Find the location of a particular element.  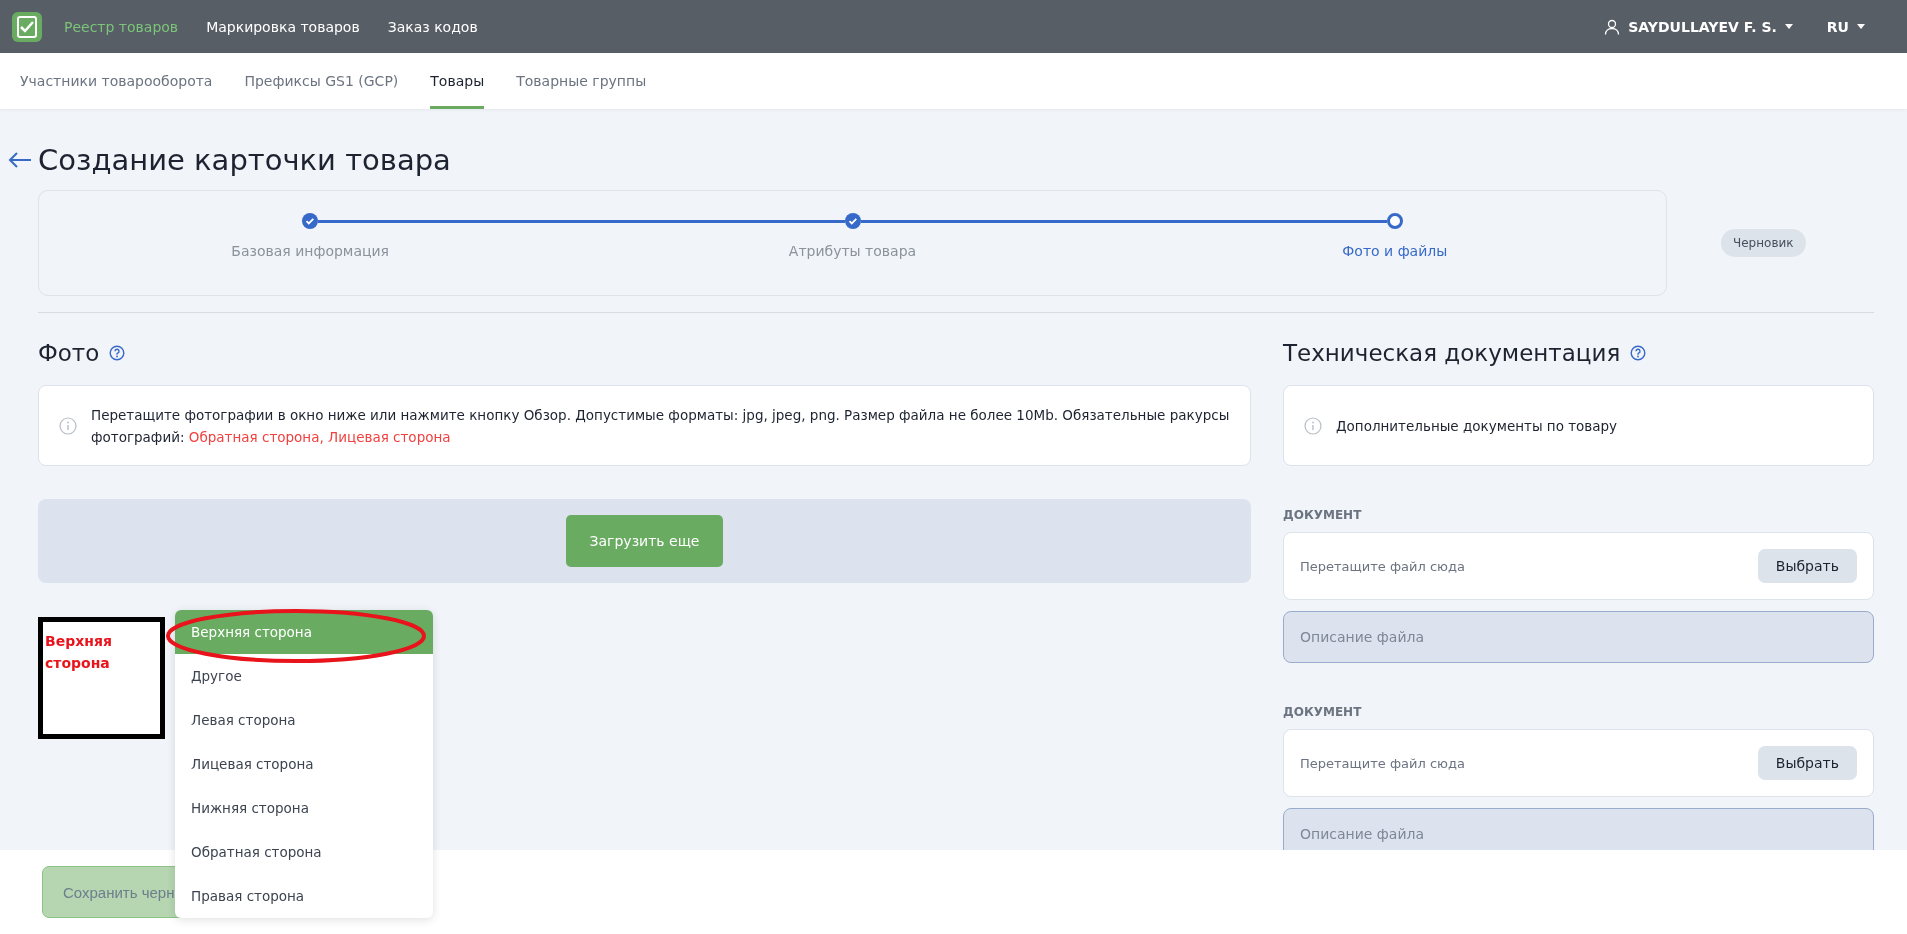

menu-option: Обратная сторона is located at coordinates (304, 852).